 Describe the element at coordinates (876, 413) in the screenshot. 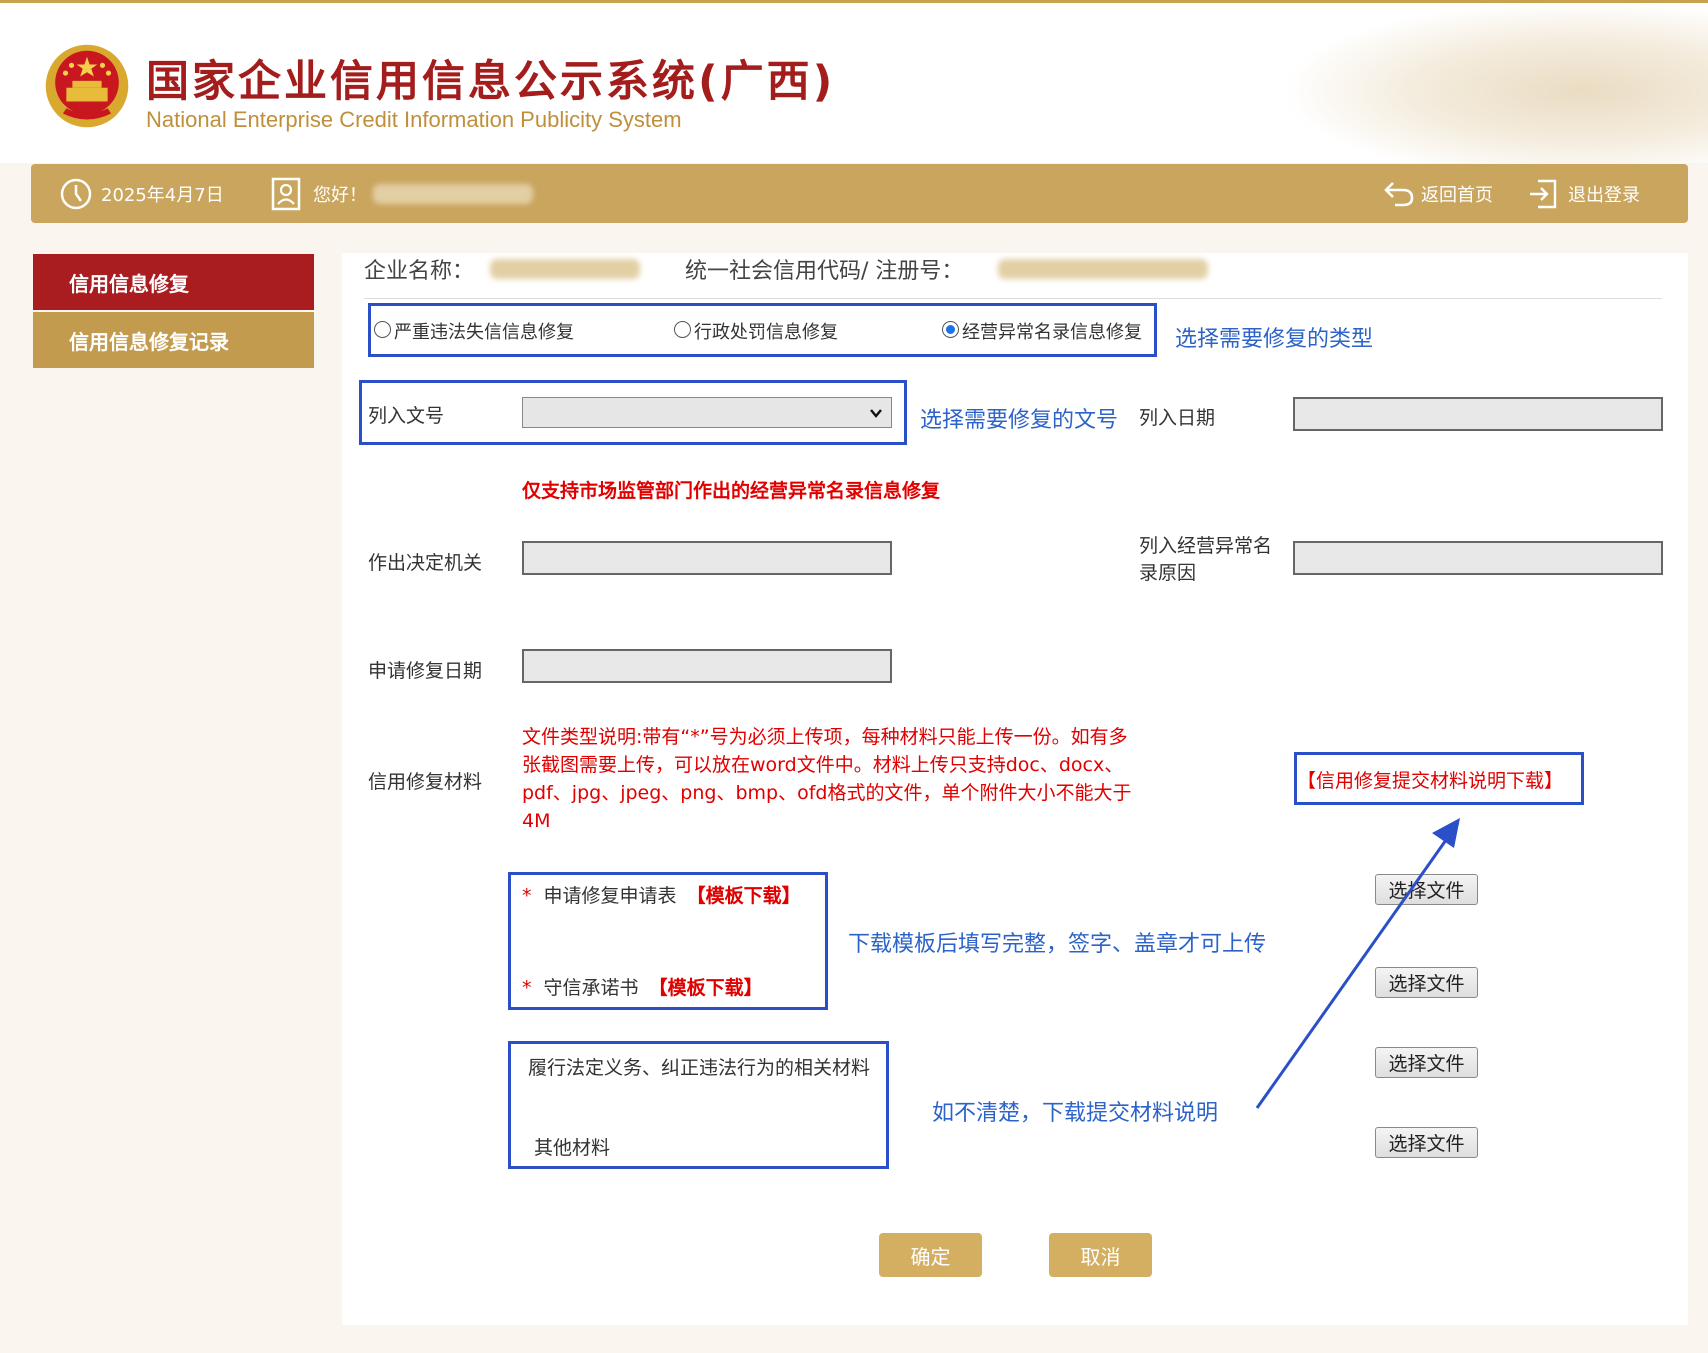

I see `chevron-down-icon` at that location.